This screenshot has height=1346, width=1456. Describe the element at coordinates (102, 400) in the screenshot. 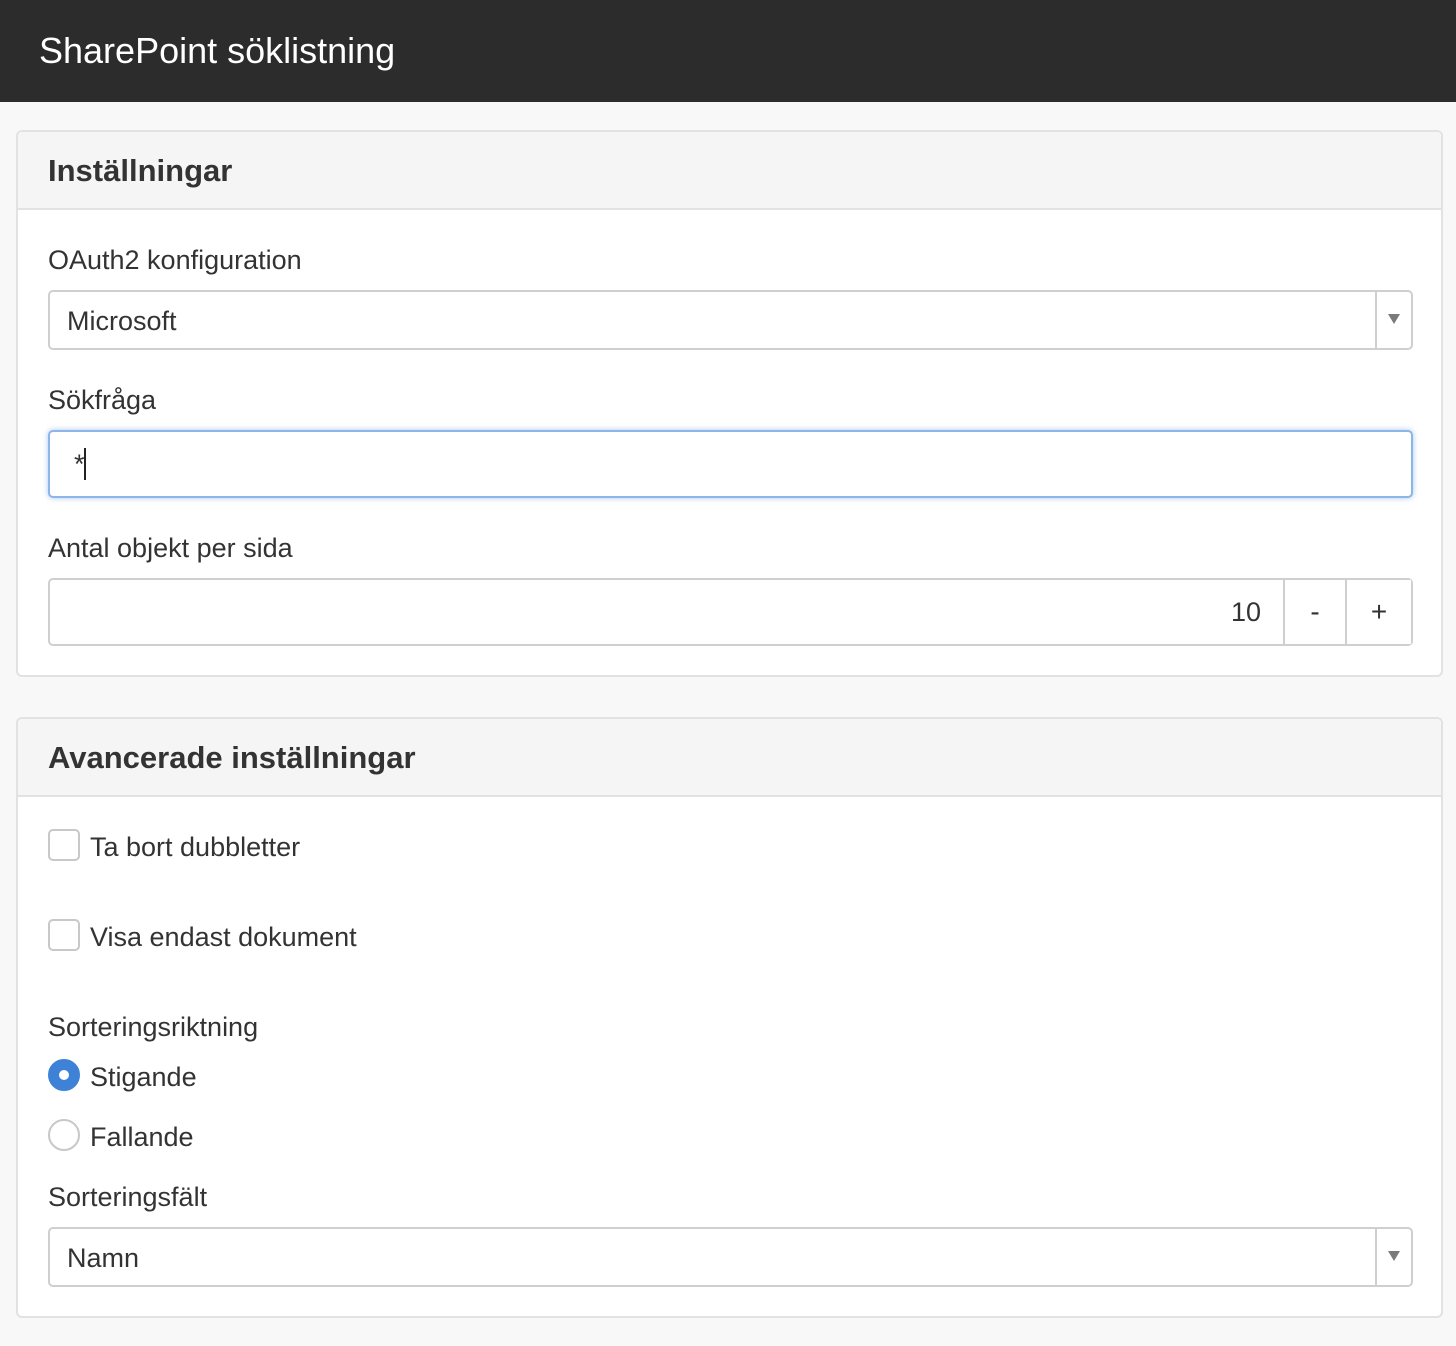

I see `query-label: Sökfråga` at that location.